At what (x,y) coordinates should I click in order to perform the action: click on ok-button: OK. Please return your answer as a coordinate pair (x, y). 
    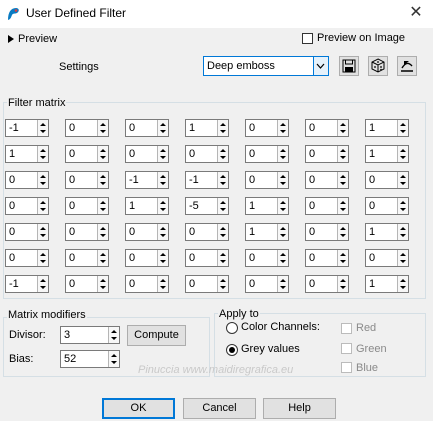
    Looking at the image, I should click on (138, 408).